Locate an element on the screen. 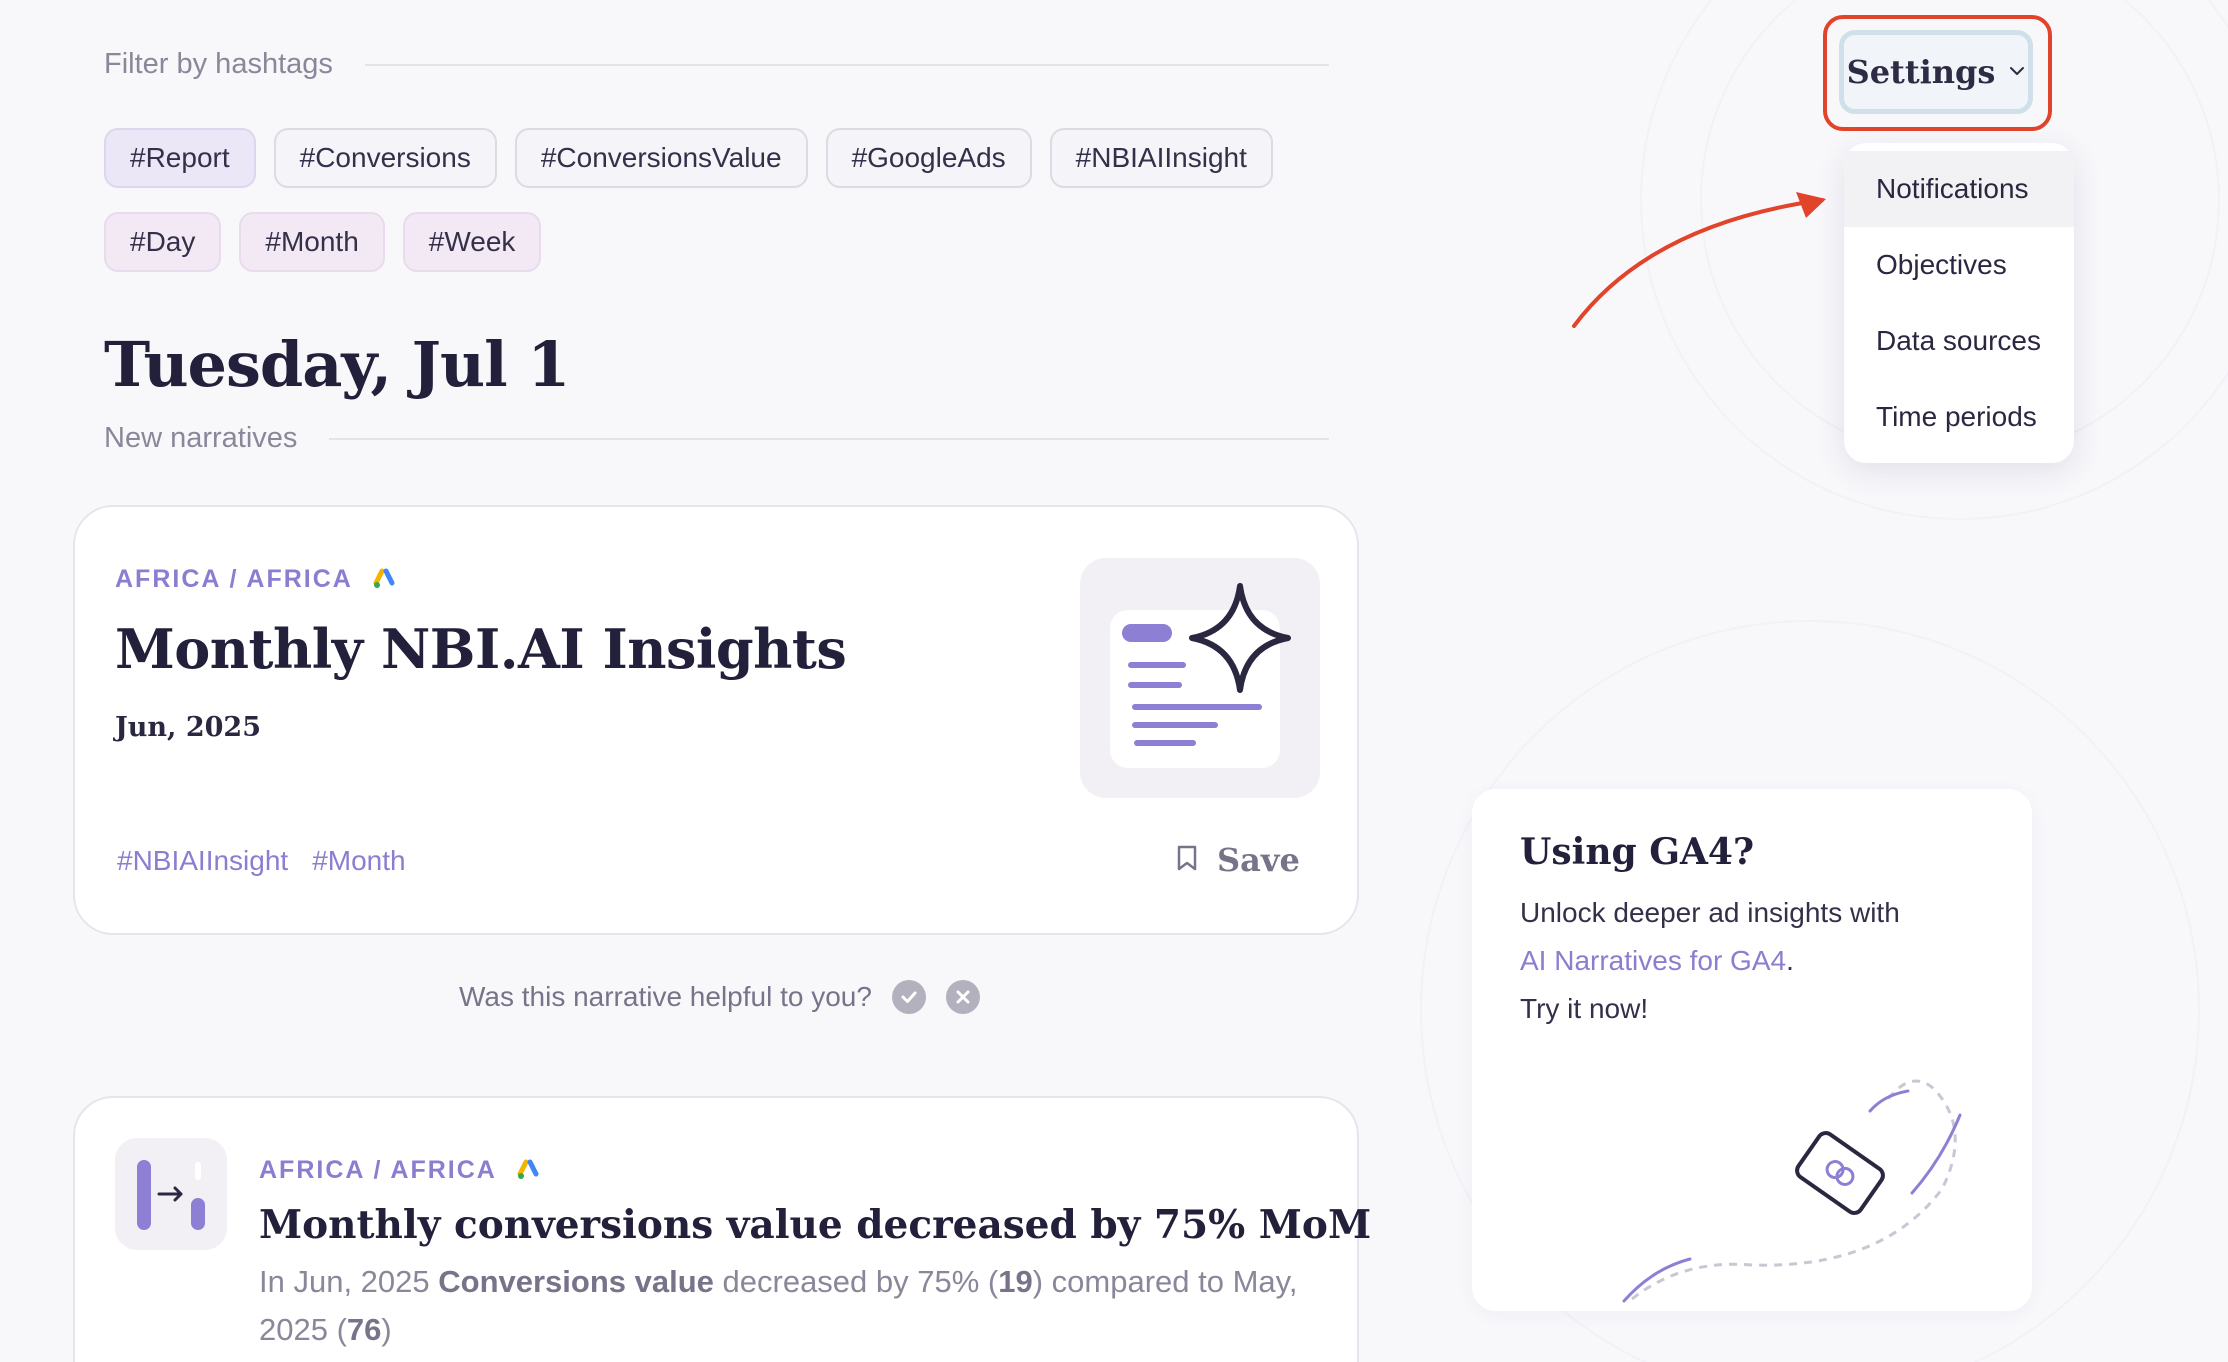 The width and height of the screenshot is (2228, 1362). save-button: Save is located at coordinates (1237, 860).